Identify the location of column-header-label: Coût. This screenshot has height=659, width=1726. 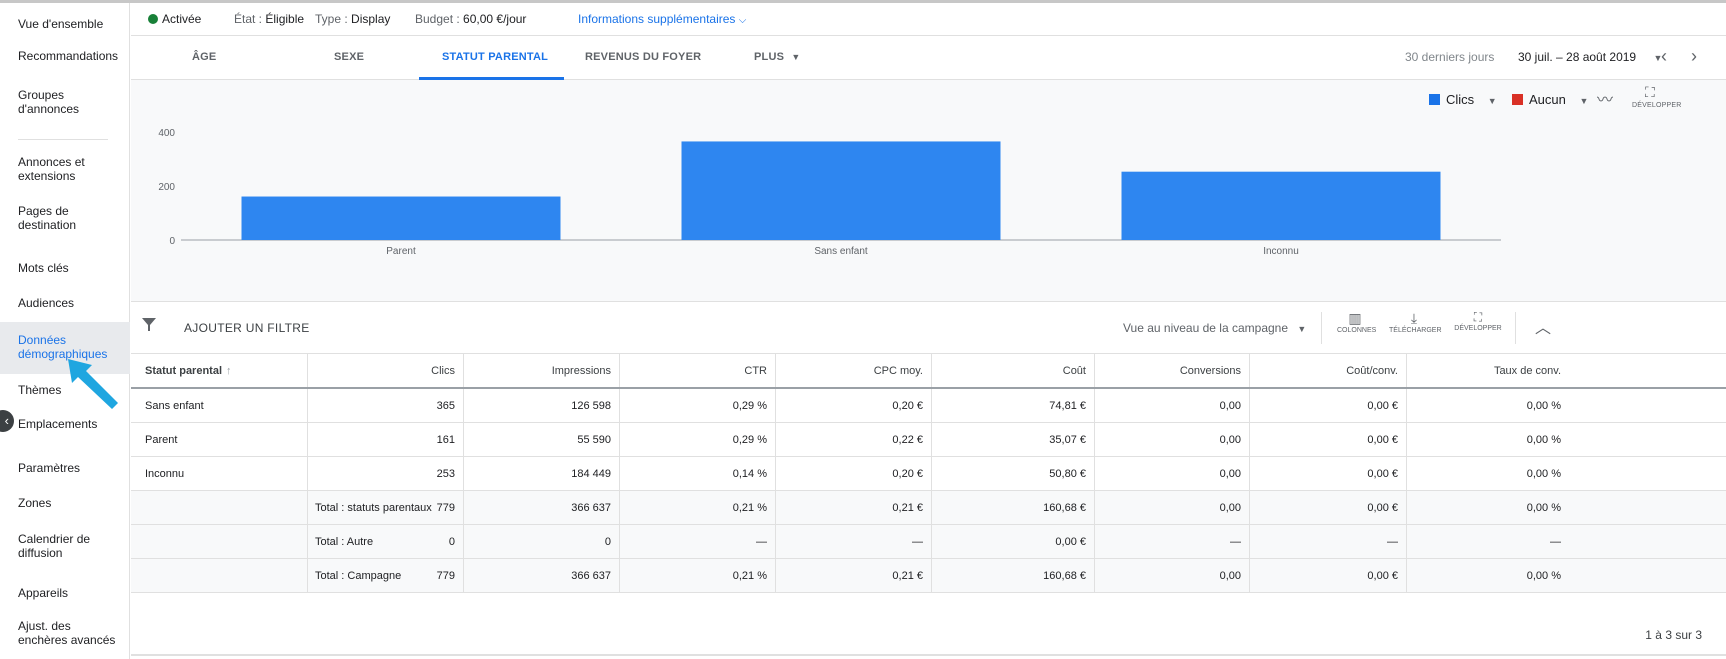
(1074, 370).